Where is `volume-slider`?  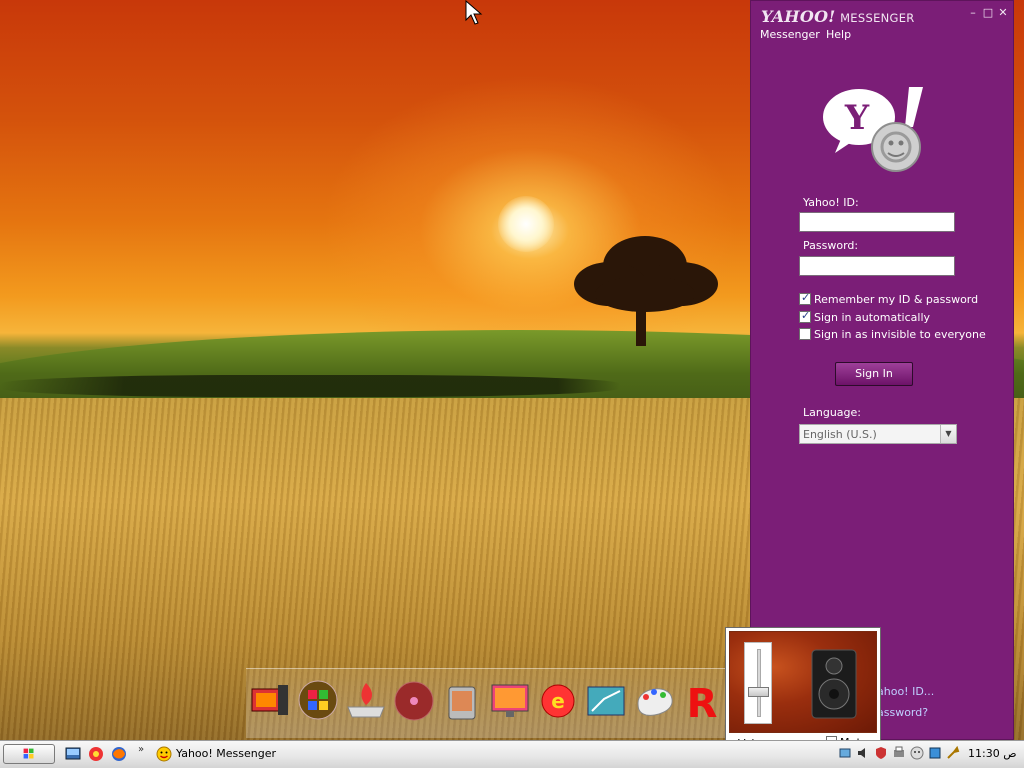 volume-slider is located at coordinates (758, 683).